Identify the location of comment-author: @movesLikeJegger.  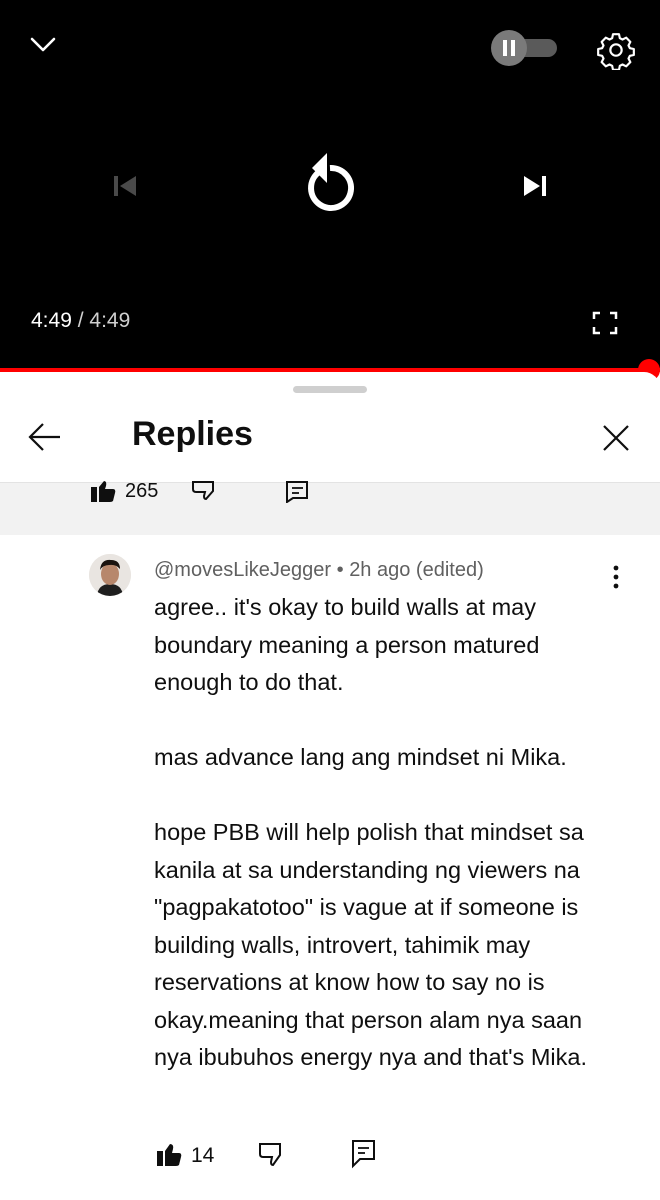
(242, 570).